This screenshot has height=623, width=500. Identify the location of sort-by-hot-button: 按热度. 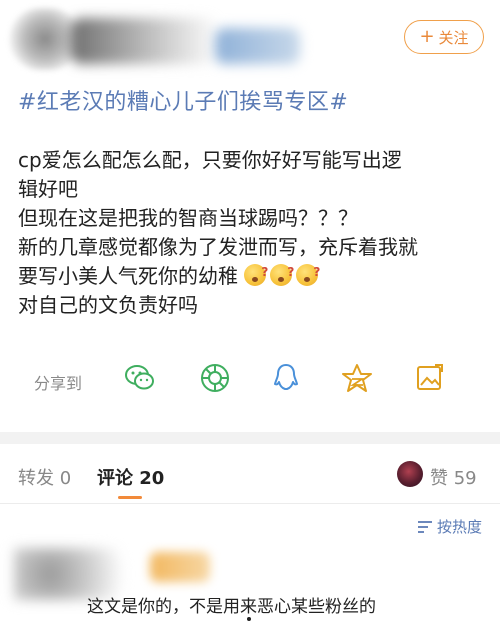
(449, 526).